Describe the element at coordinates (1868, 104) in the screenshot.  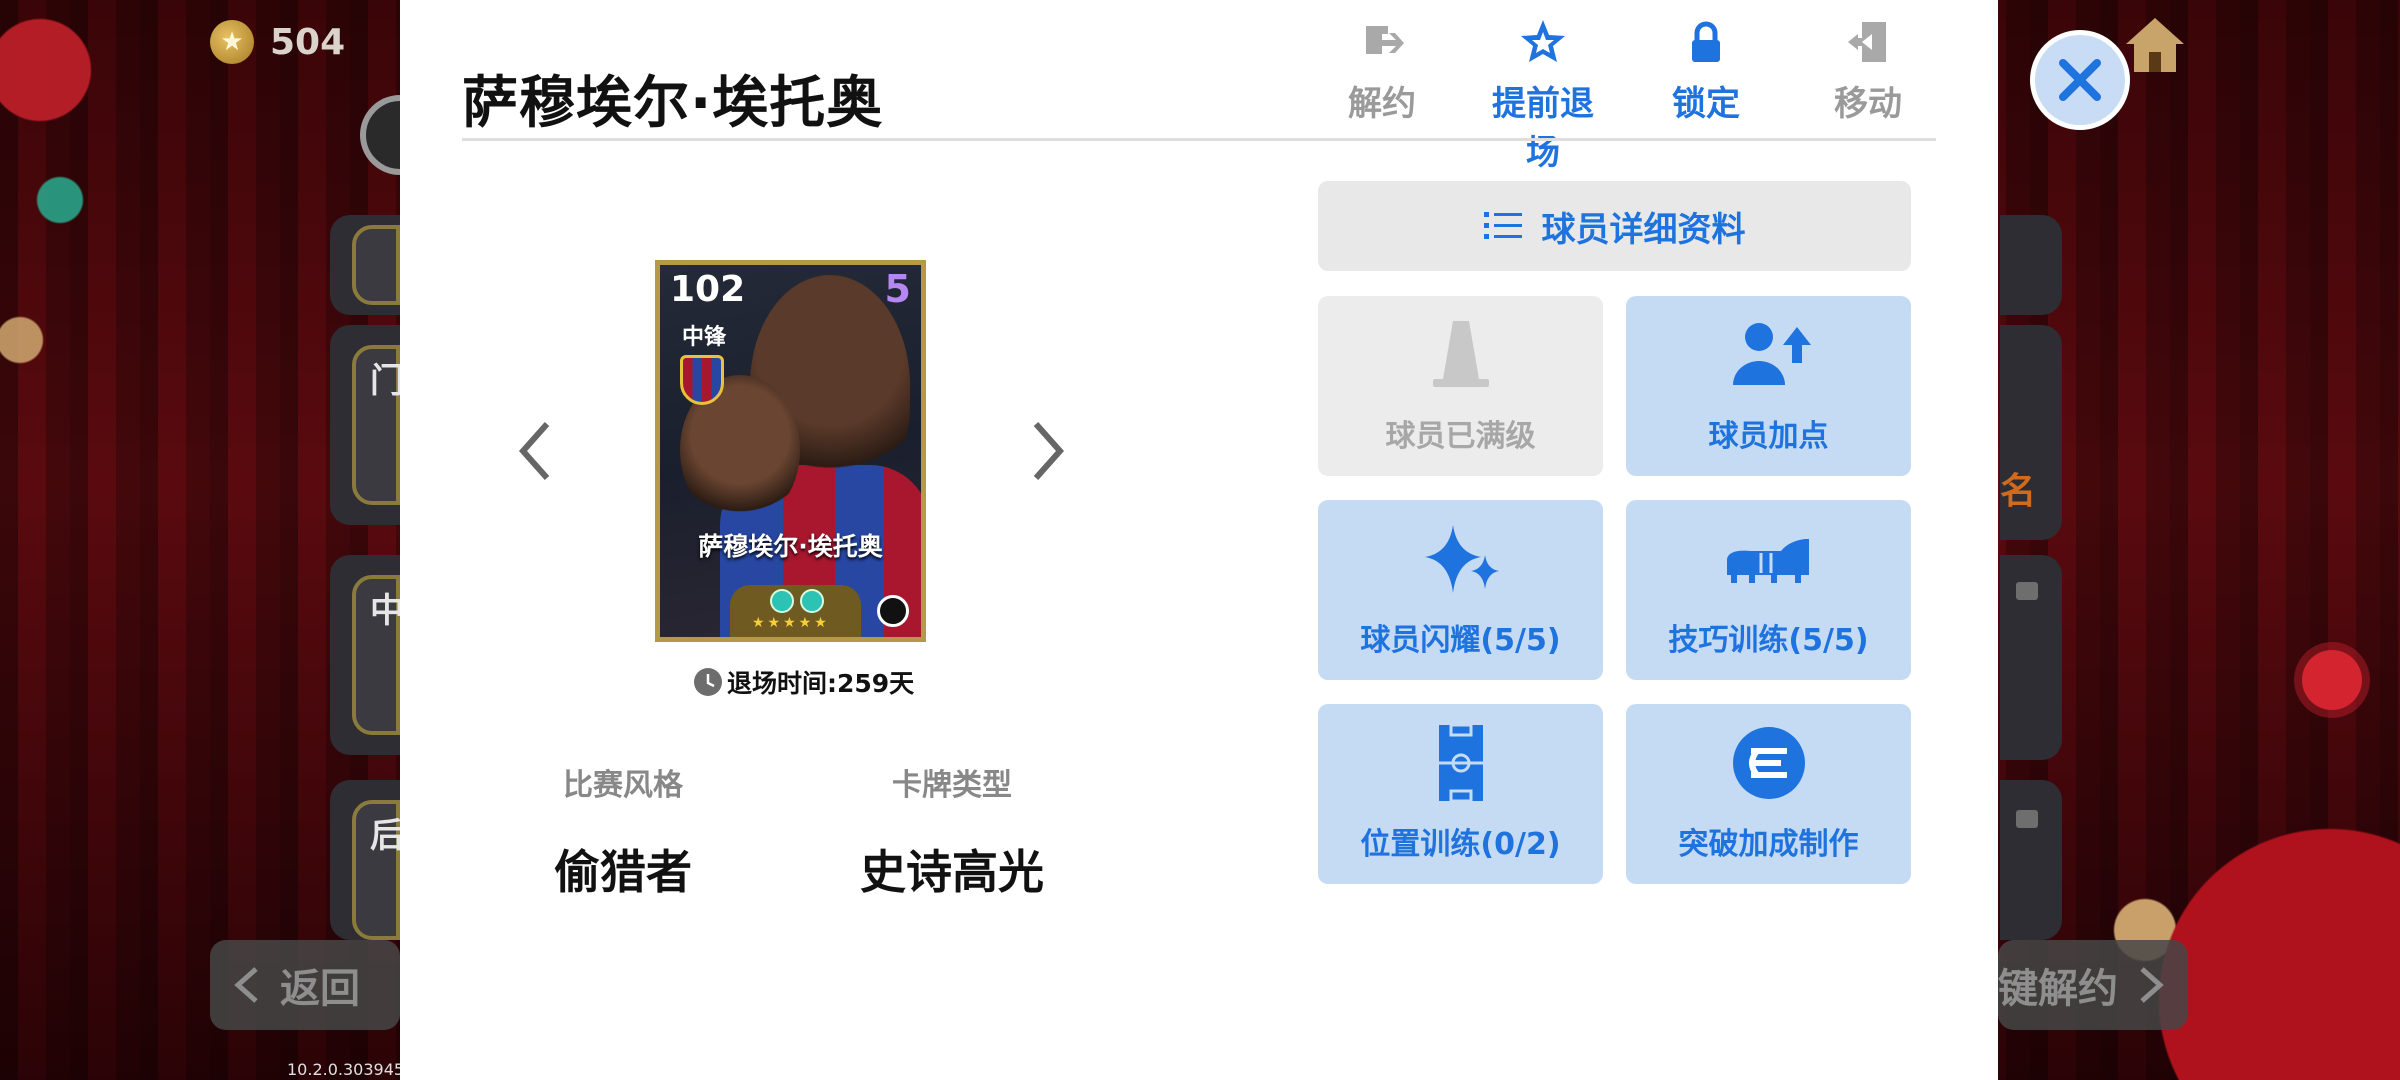
I see `move-label: 移动` at that location.